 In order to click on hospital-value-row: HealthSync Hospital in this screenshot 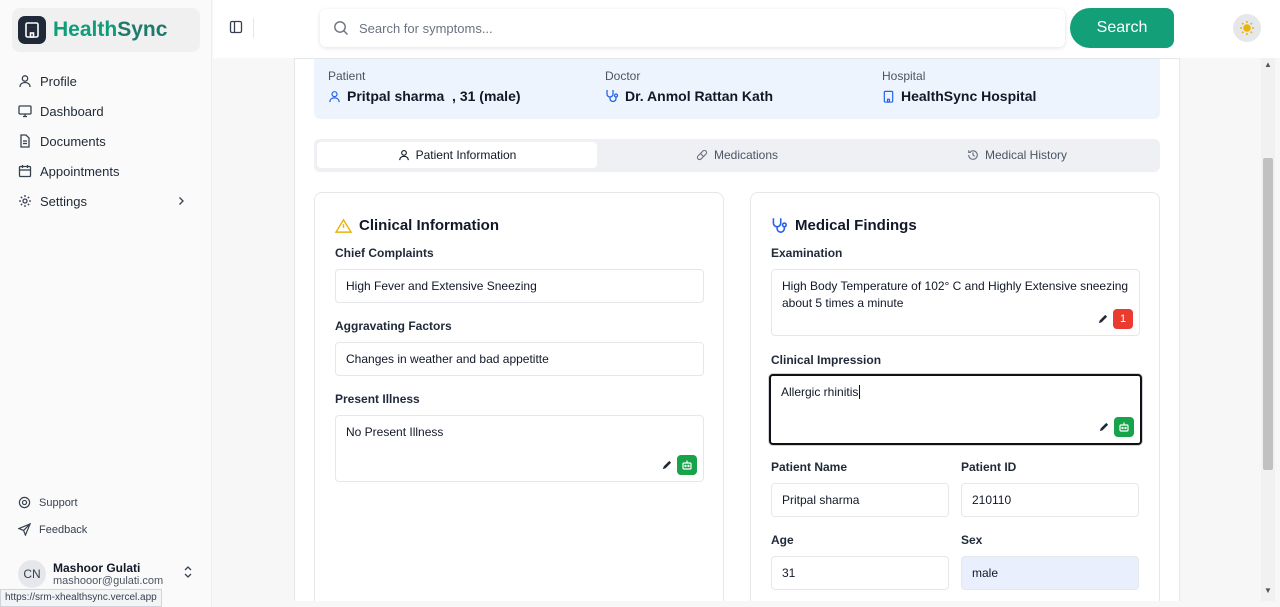, I will do `click(959, 96)`.